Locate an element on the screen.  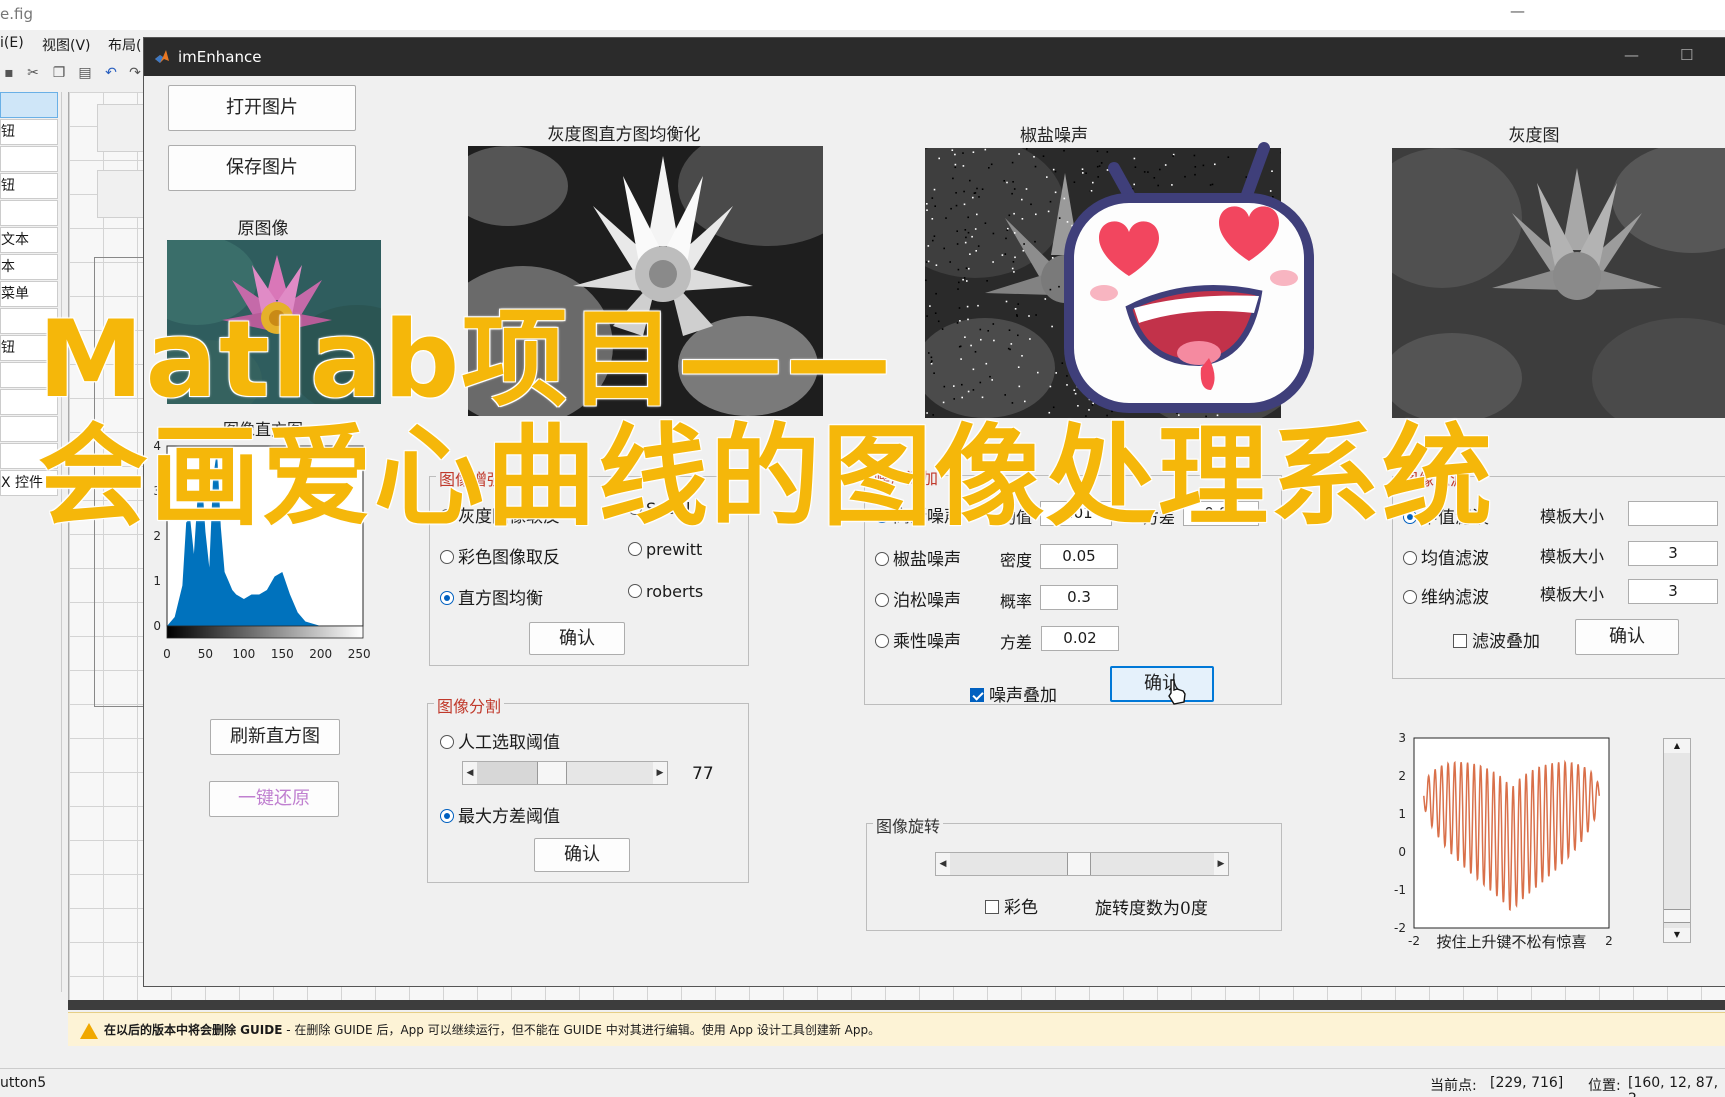
radio-wiener-filter: 维纳滤波 is located at coordinates (1446, 595).